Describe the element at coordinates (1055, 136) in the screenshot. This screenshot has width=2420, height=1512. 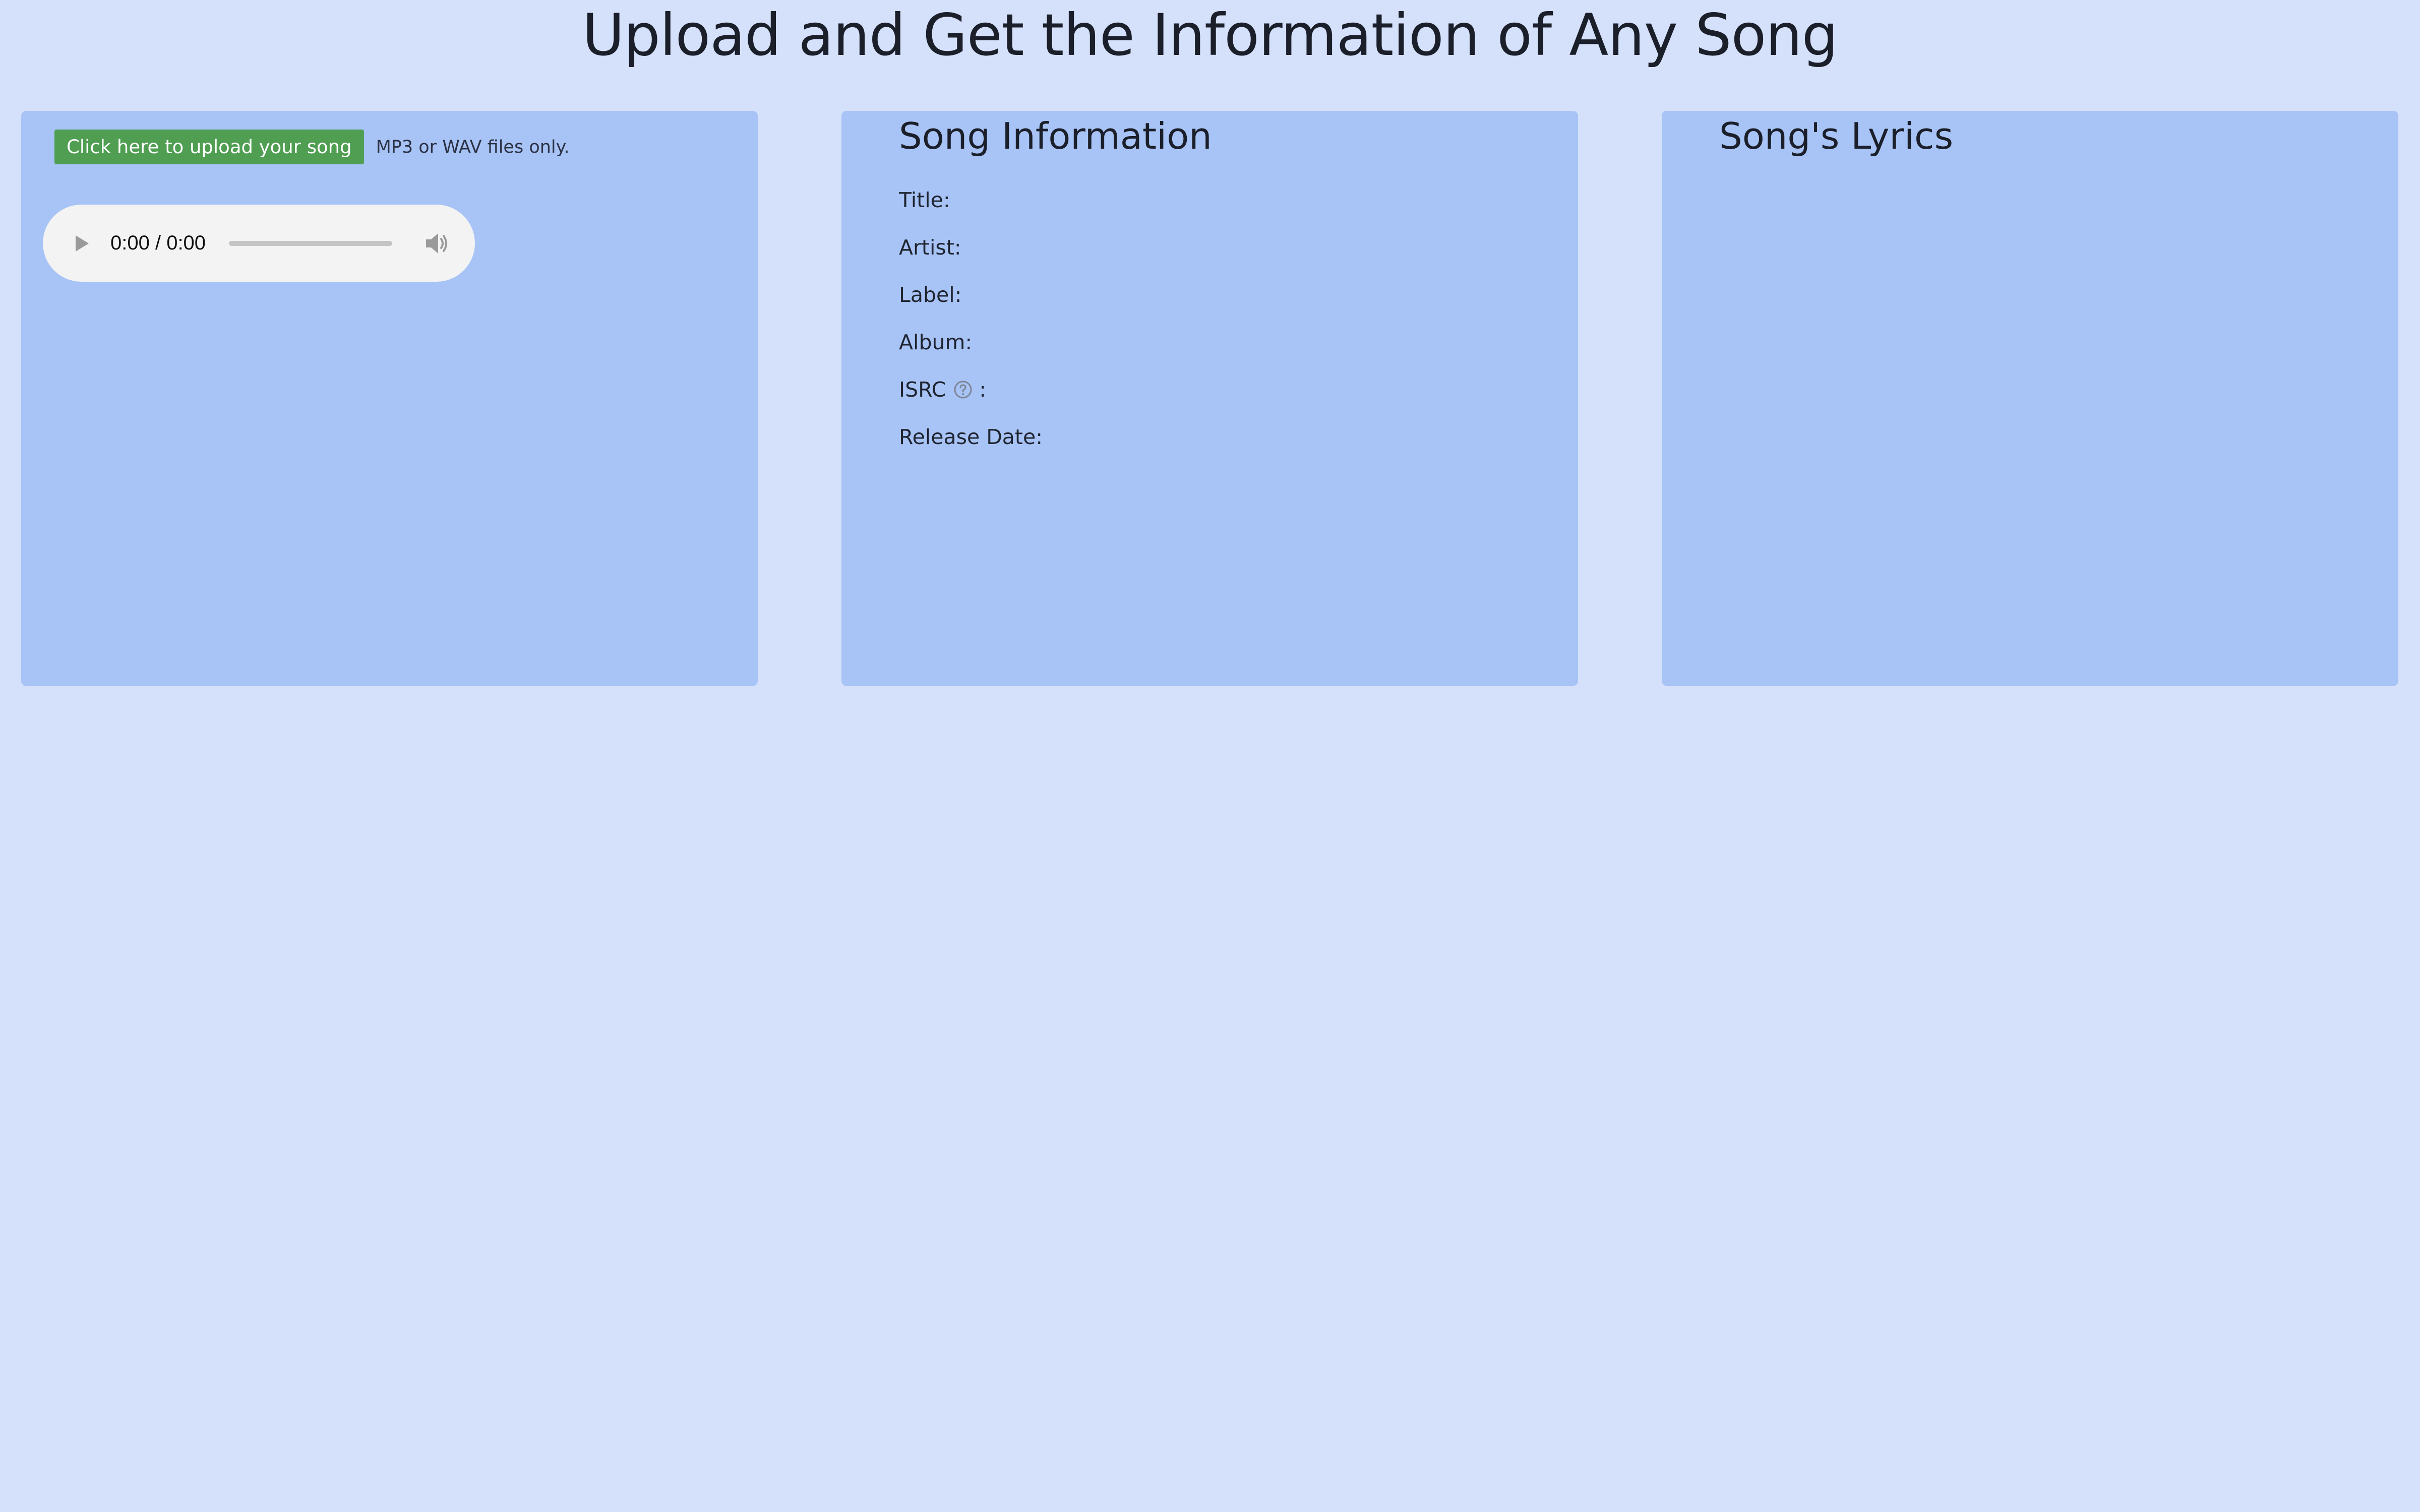
I see `song-information-heading: Song Information` at that location.